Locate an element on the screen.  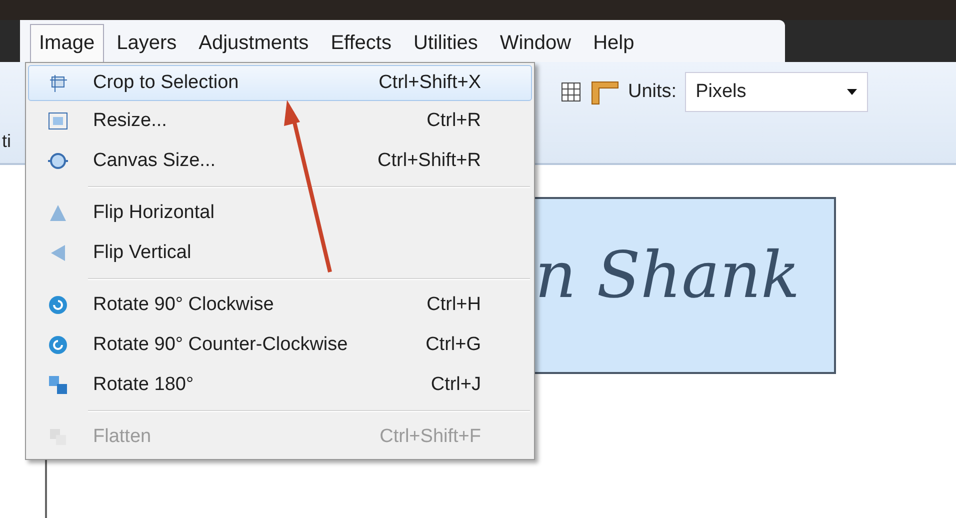
signature: n Shank is located at coordinates (667, 276).